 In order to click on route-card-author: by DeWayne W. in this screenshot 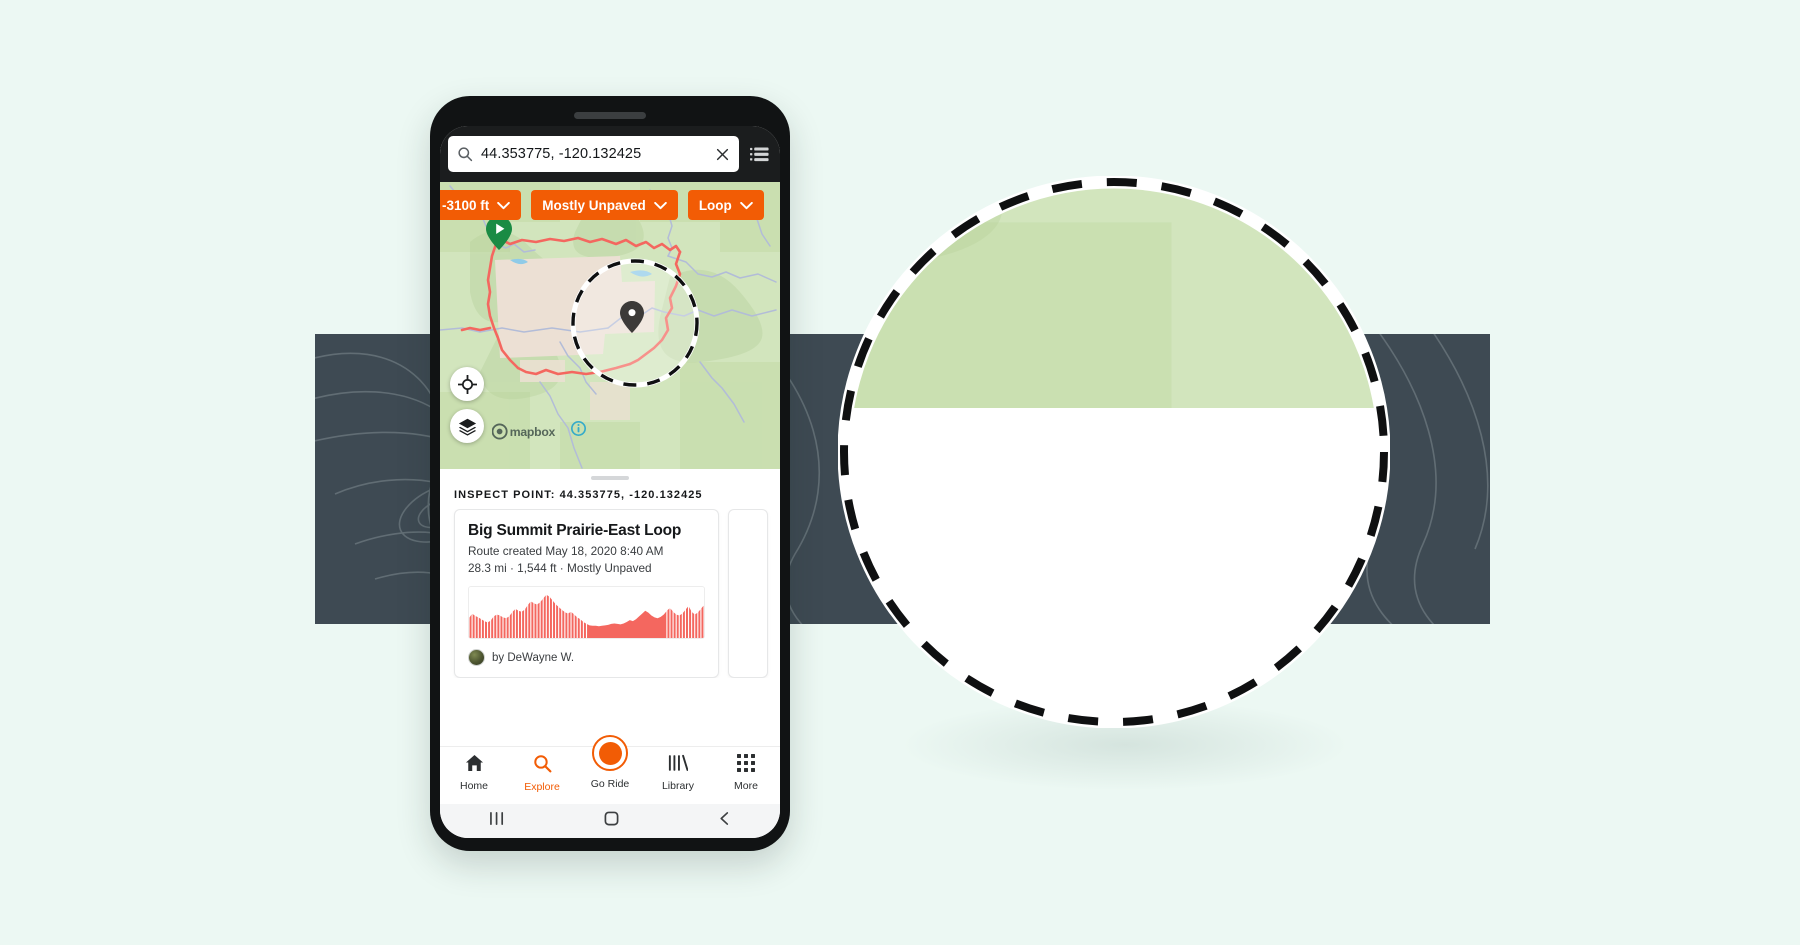, I will do `click(586, 658)`.